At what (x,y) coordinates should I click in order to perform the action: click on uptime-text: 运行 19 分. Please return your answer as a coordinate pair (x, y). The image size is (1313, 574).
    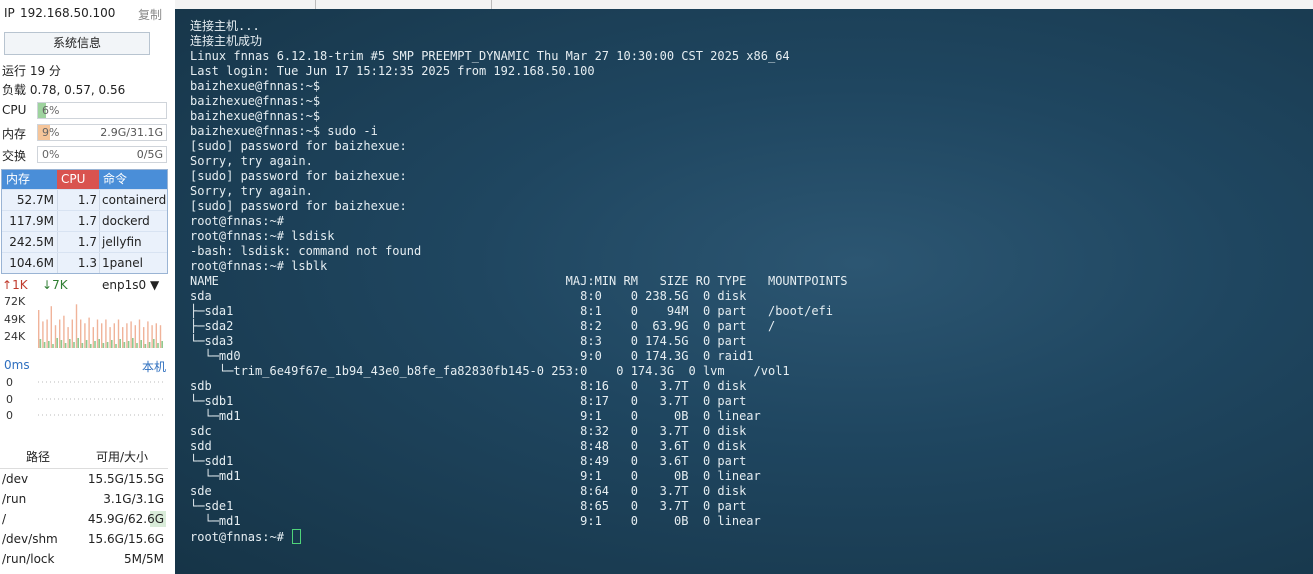
    Looking at the image, I should click on (31, 71).